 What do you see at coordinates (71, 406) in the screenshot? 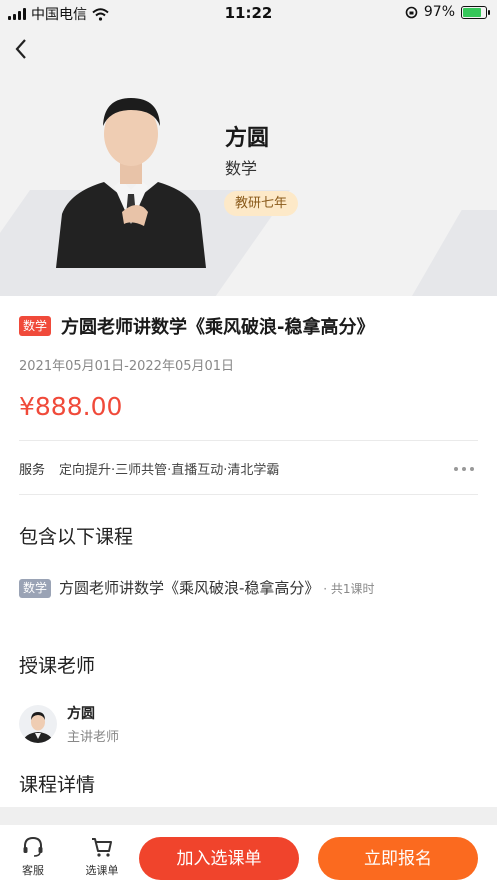
I see `course-price: ¥888.00` at bounding box center [71, 406].